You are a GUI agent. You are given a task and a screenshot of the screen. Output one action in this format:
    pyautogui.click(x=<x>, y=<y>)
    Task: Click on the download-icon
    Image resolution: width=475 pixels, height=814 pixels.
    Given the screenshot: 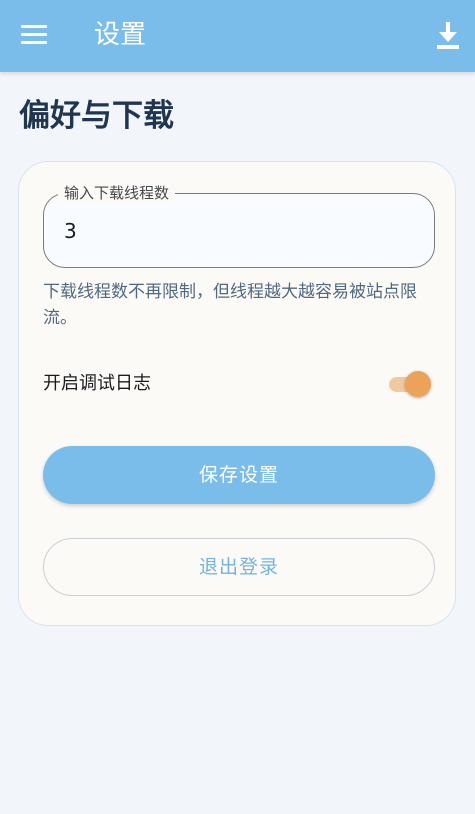 What is the action you would take?
    pyautogui.click(x=448, y=35)
    